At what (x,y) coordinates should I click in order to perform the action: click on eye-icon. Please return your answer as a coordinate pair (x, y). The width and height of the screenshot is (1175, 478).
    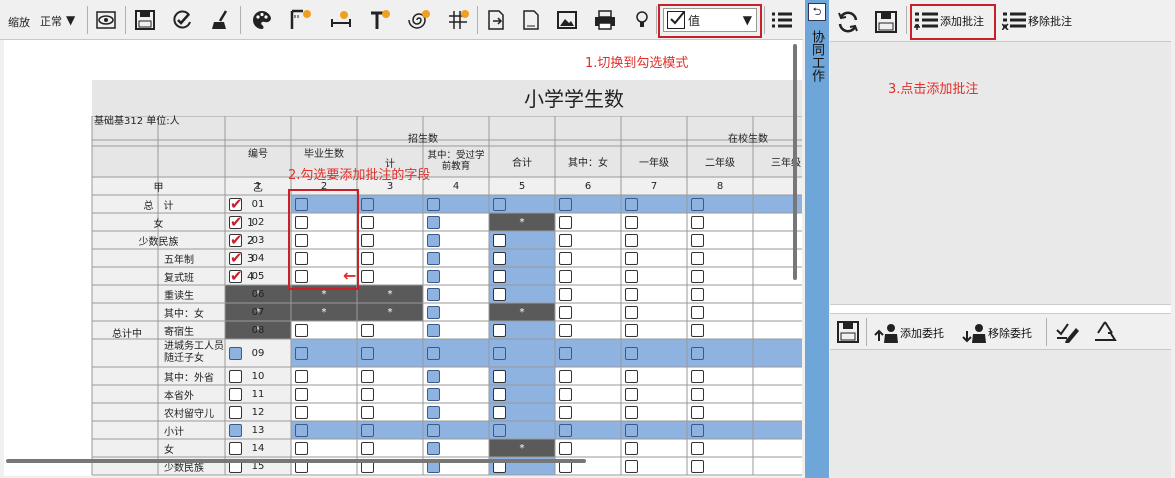
    Looking at the image, I should click on (106, 20).